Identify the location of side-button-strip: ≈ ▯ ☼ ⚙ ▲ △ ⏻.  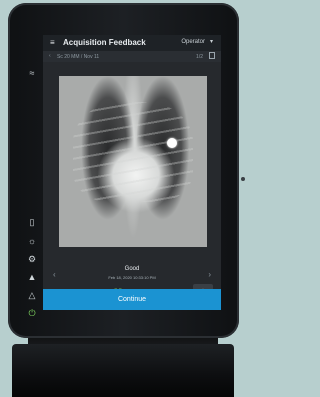
(32, 197).